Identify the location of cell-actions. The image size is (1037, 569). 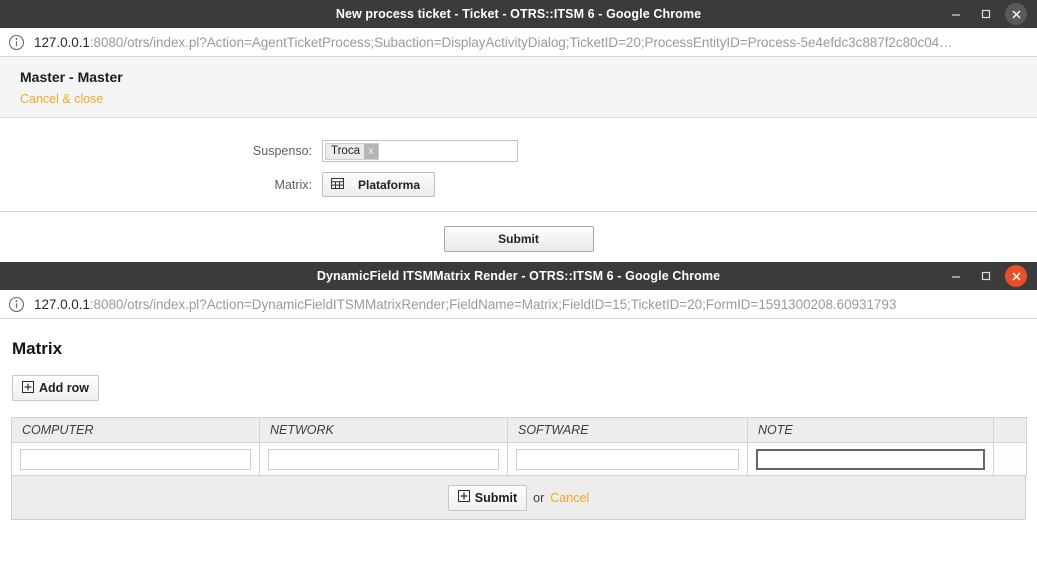
(1010, 459).